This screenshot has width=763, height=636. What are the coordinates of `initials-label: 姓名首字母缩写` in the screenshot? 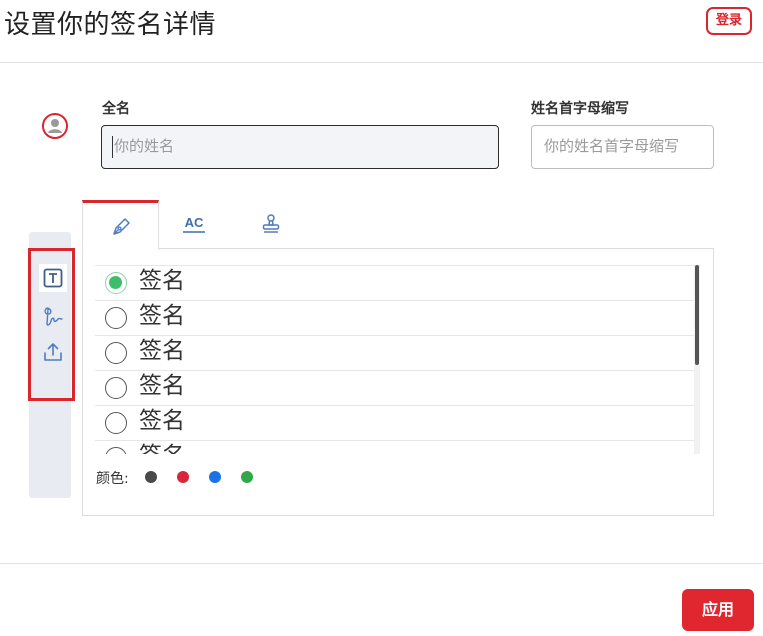 It's located at (580, 109).